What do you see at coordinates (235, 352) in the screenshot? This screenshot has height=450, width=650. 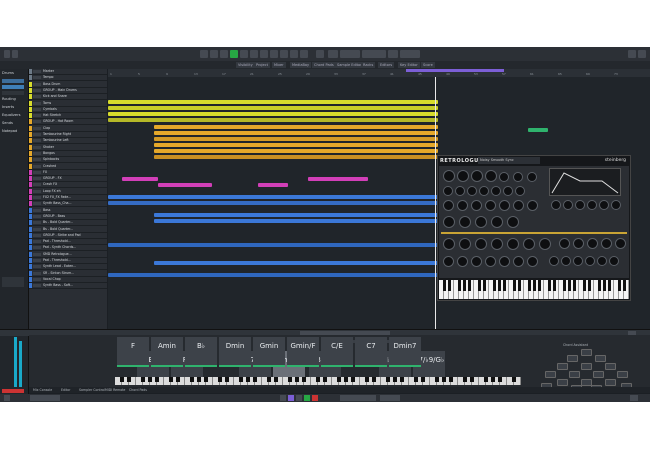 I see `chord-pad: Dmin` at bounding box center [235, 352].